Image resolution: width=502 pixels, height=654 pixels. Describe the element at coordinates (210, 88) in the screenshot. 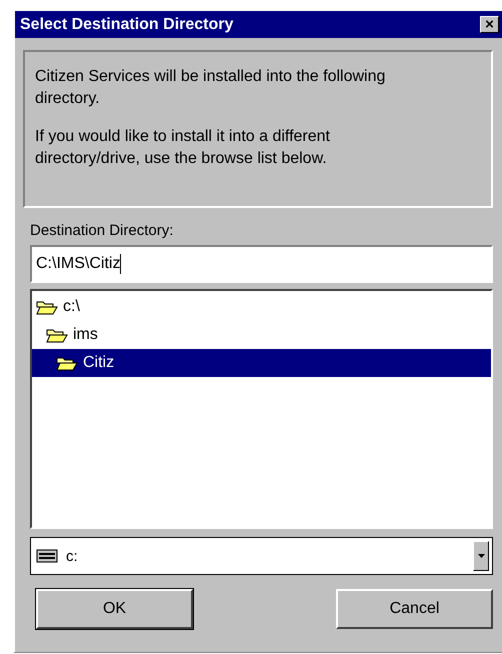

I see `message-text: Citizen Services will be installed into the following directory.` at that location.